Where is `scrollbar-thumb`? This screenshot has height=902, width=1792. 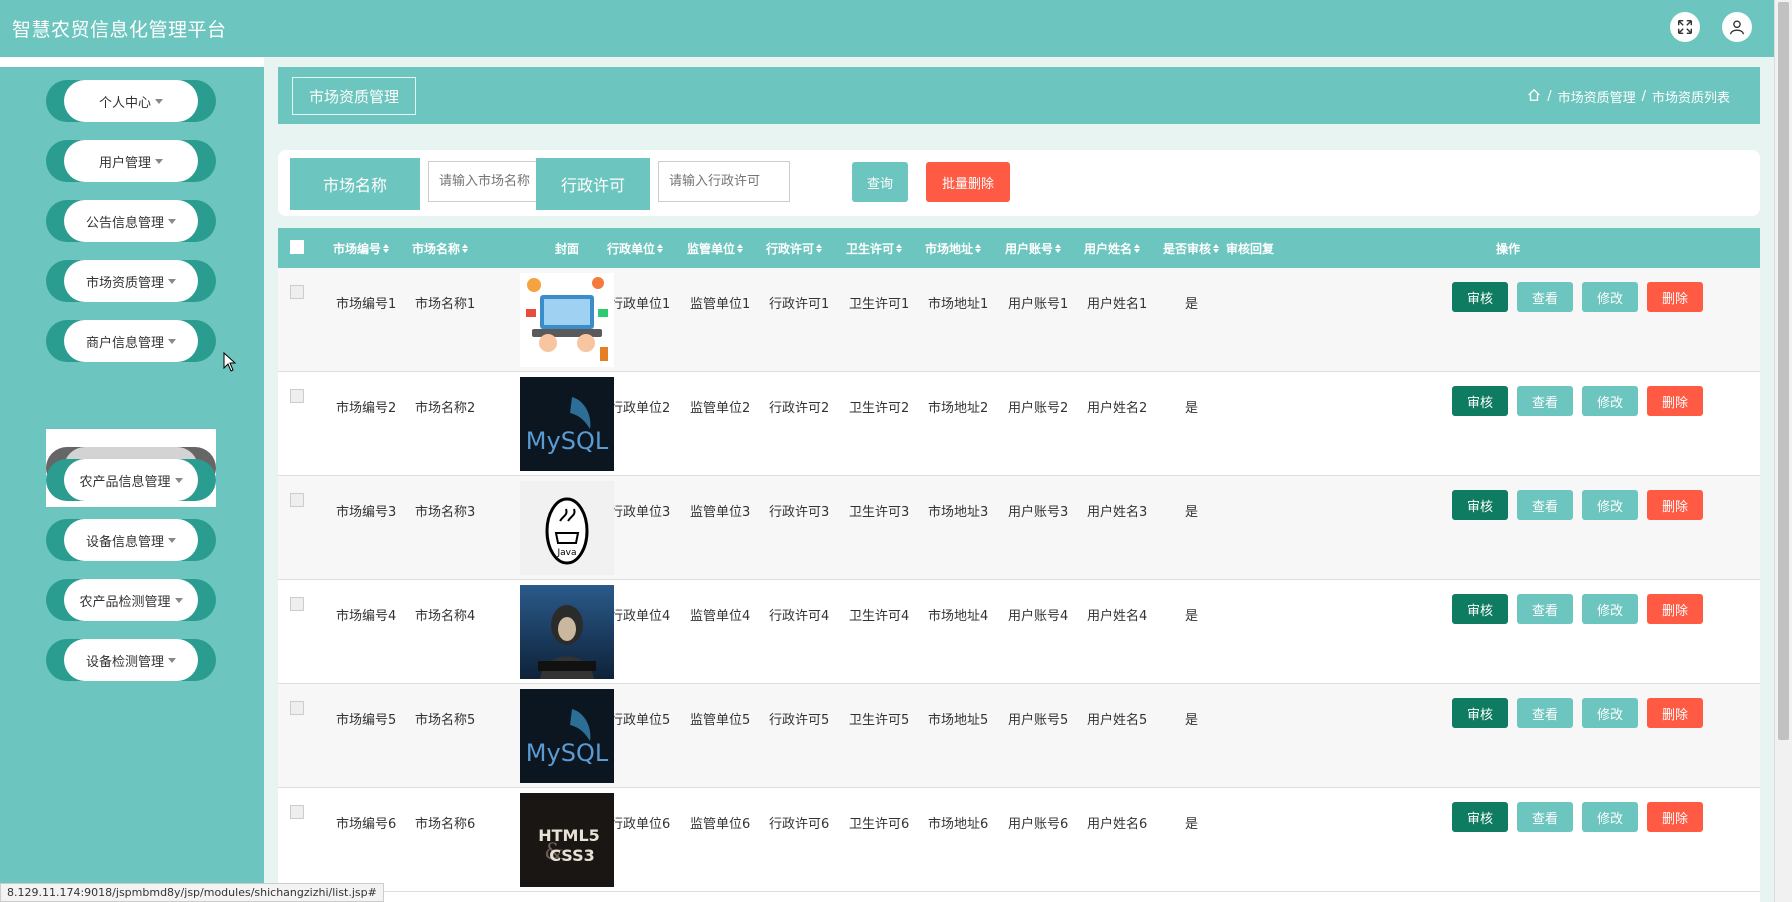
scrollbar-thumb is located at coordinates (1783, 371).